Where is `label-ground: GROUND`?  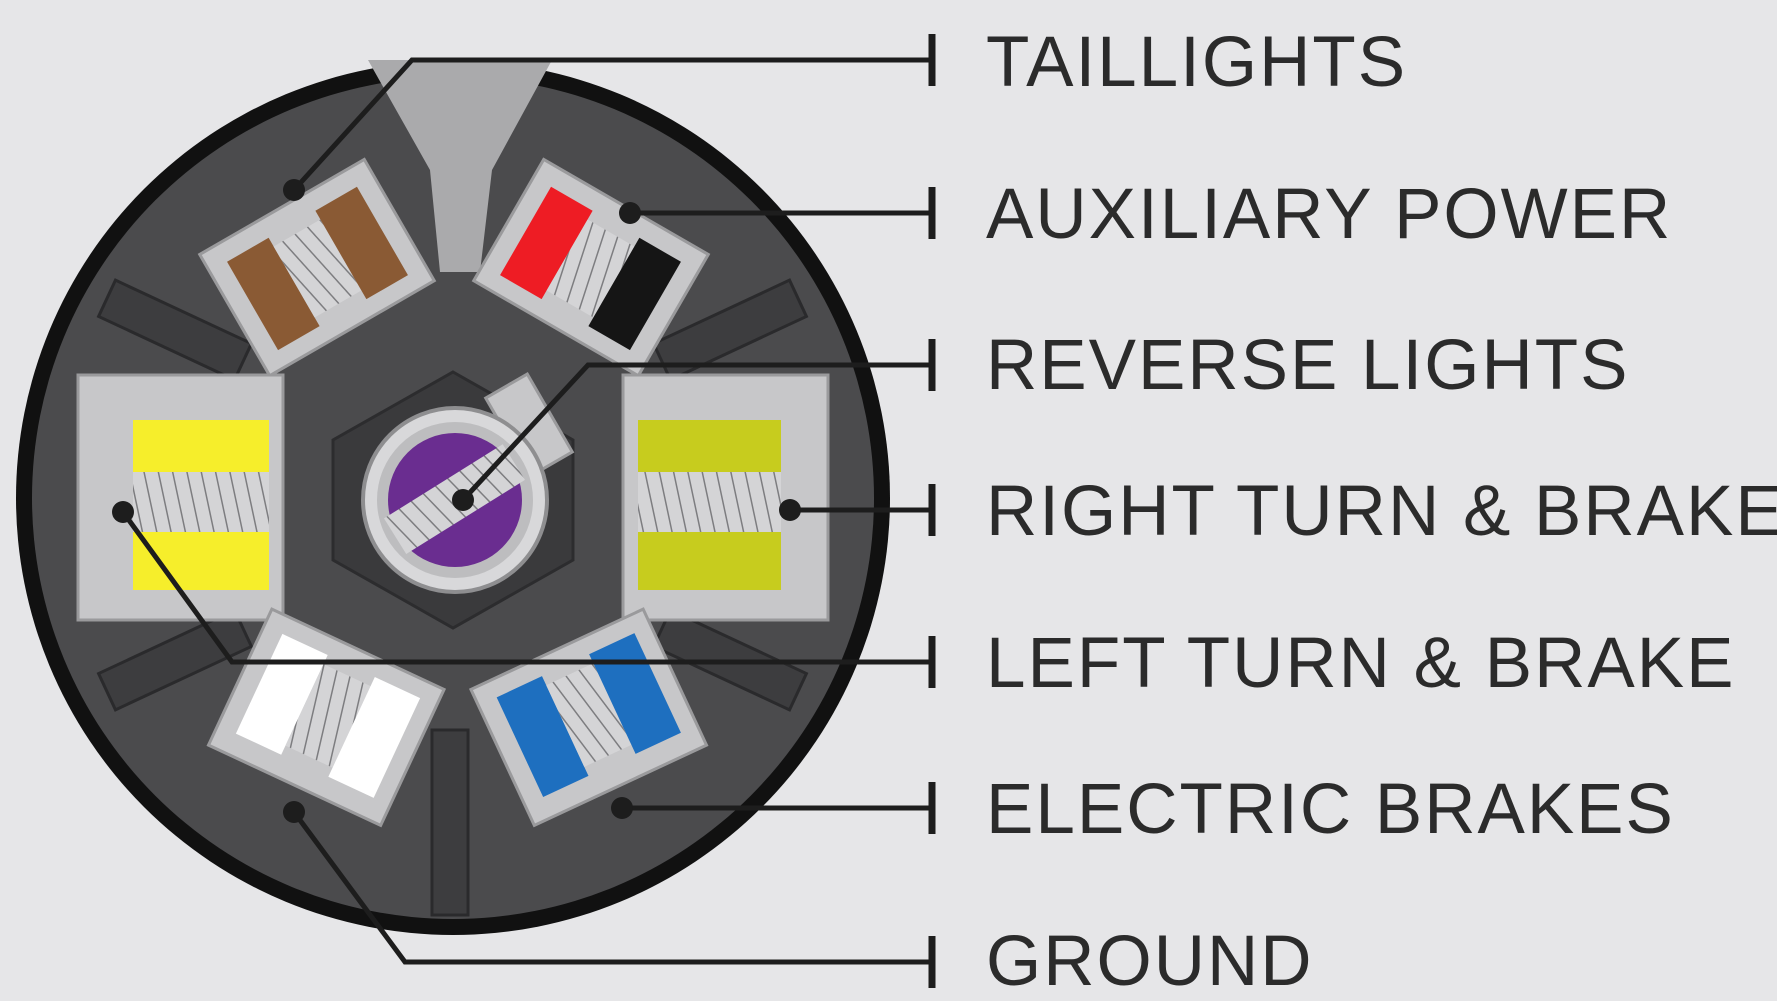
label-ground: GROUND is located at coordinates (1150, 961).